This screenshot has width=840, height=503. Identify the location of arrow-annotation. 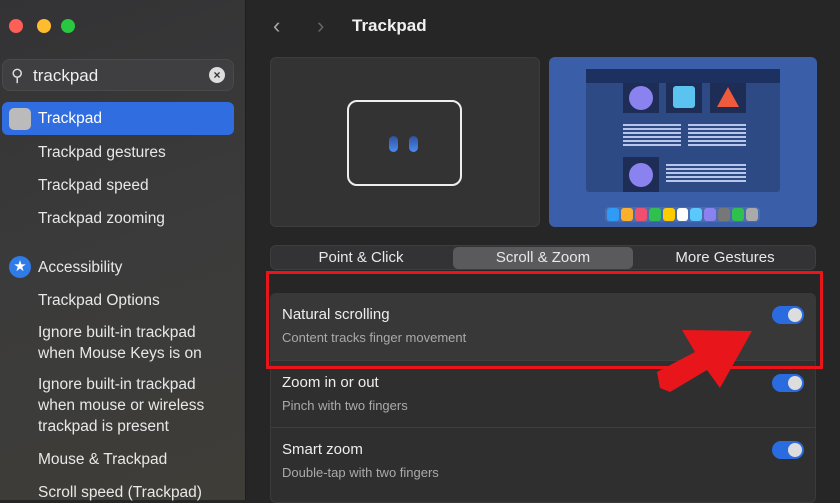
(704, 361).